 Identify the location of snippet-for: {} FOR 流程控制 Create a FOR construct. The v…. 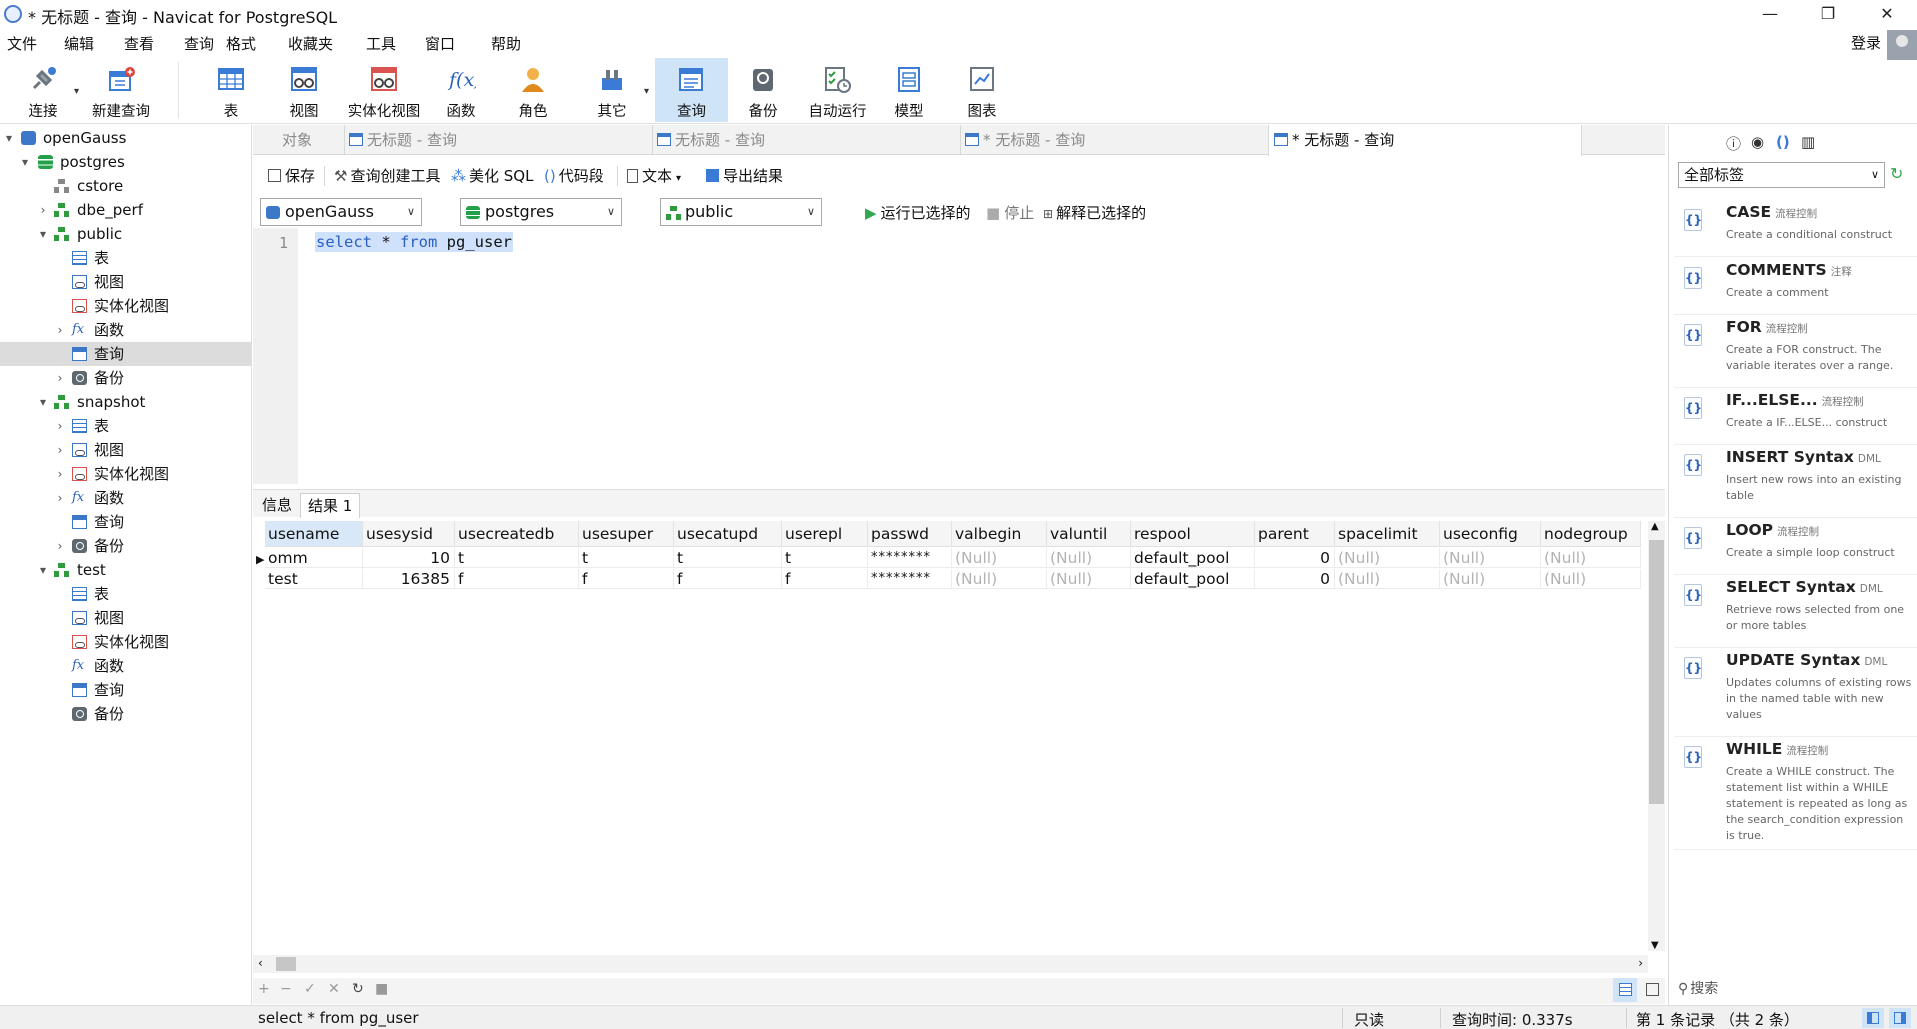
(1795, 353).